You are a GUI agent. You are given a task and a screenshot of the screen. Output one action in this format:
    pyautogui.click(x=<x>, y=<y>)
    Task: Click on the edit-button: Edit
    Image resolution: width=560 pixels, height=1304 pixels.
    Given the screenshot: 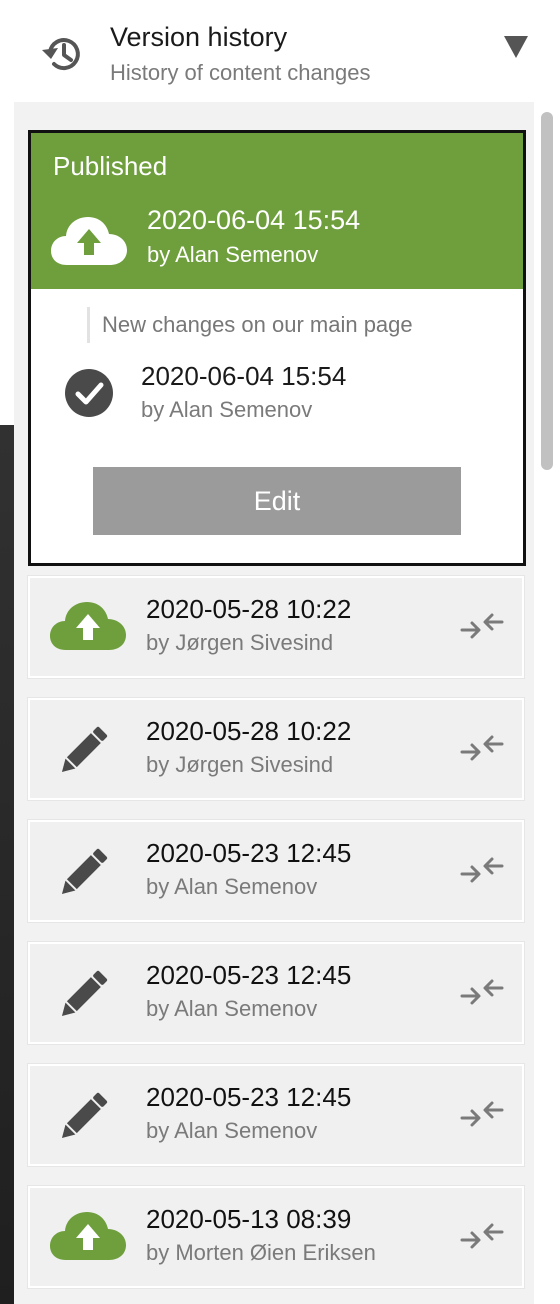 What is the action you would take?
    pyautogui.click(x=277, y=501)
    